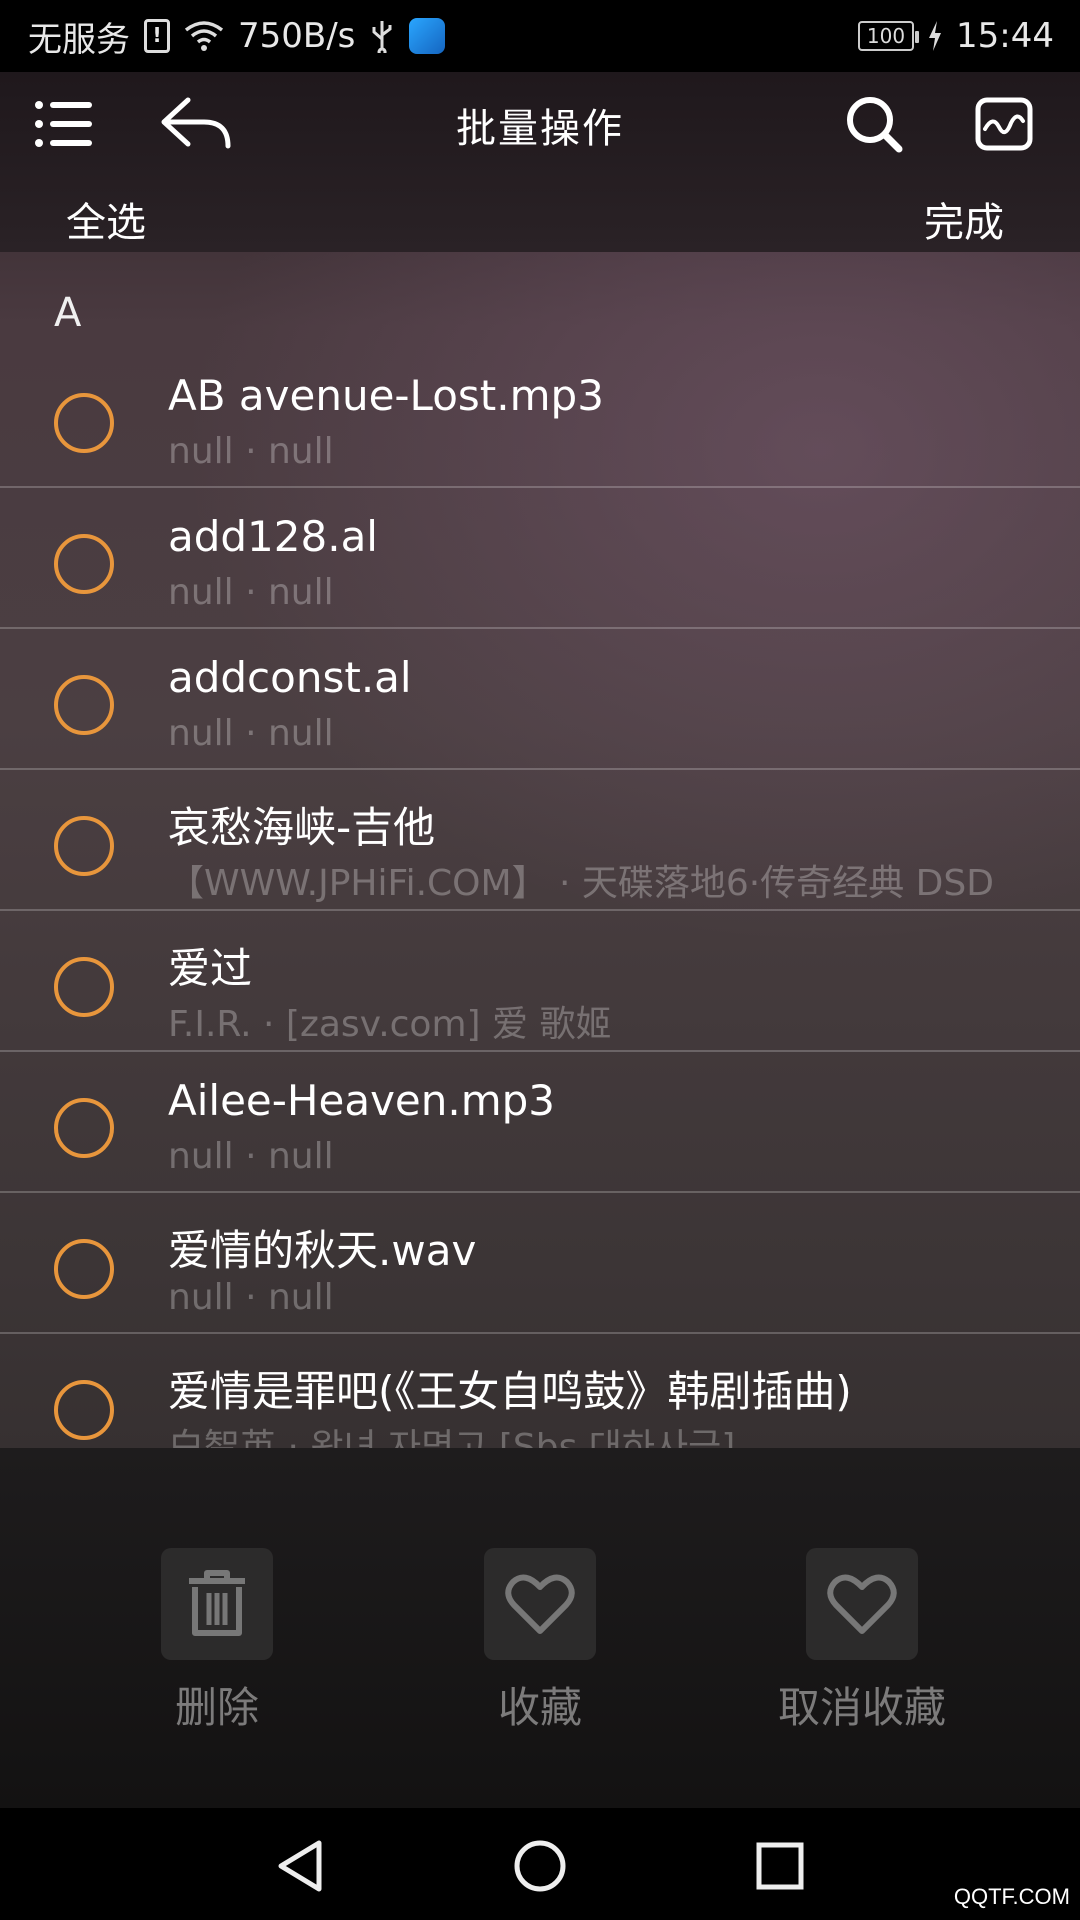  I want to click on clock: 15:44, so click(1005, 36).